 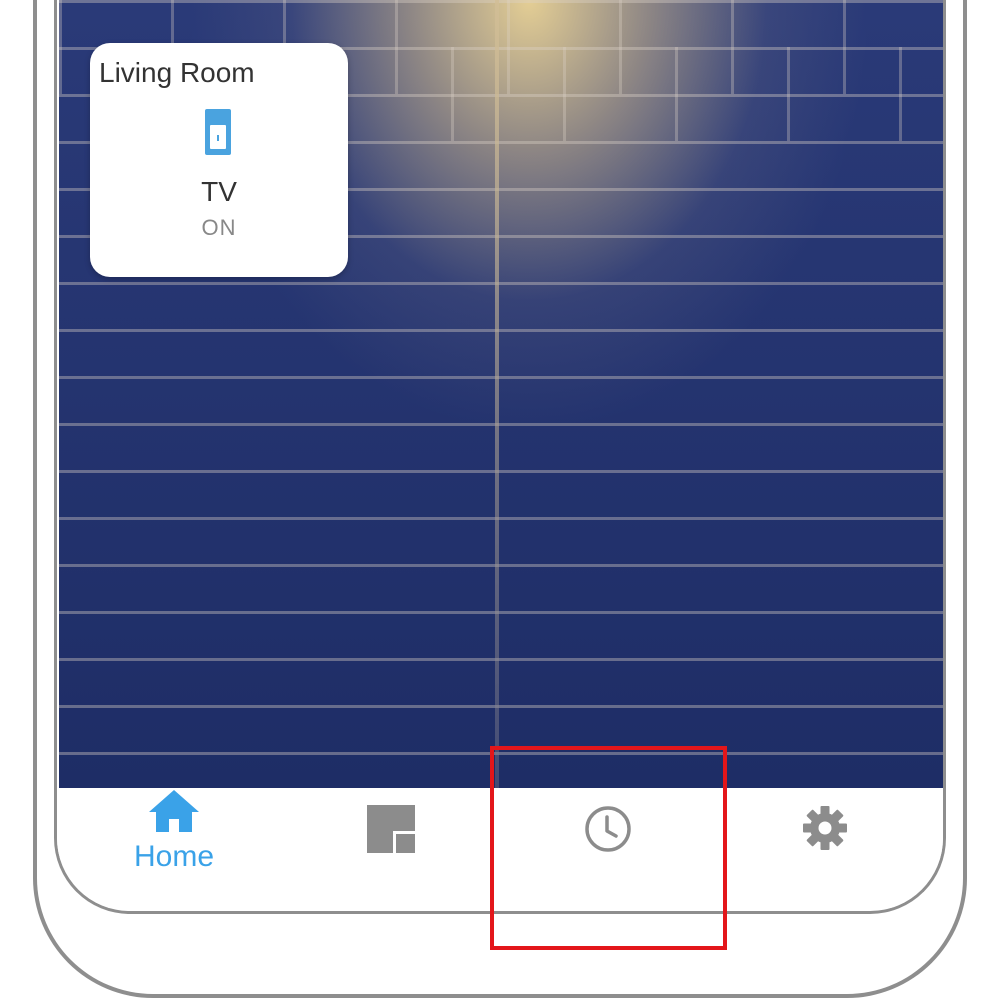 What do you see at coordinates (177, 72) in the screenshot?
I see `room-name: Living Room` at bounding box center [177, 72].